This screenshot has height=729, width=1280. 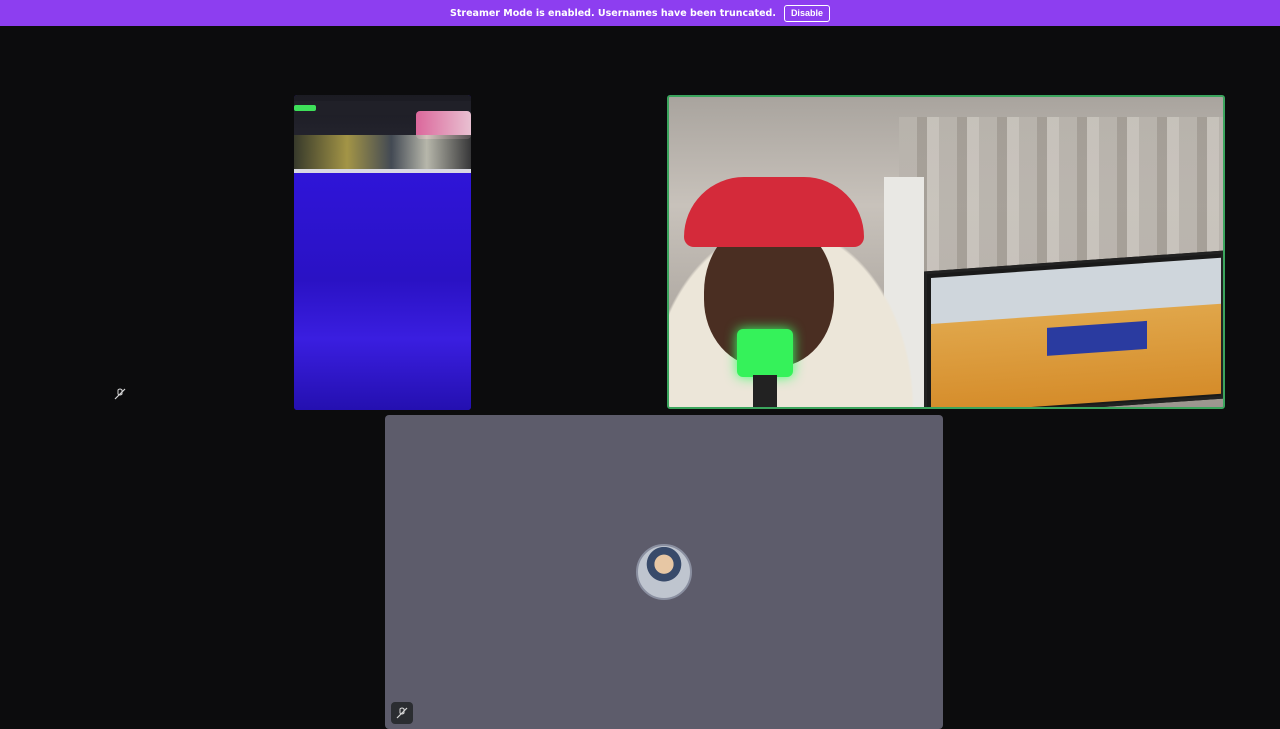 What do you see at coordinates (765, 353) in the screenshot?
I see `microphone-light` at bounding box center [765, 353].